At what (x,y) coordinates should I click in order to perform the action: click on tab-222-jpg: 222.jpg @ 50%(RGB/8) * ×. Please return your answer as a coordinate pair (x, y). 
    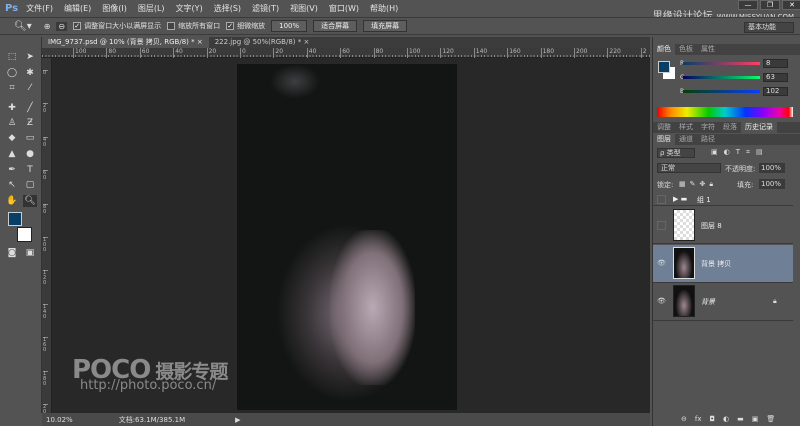
    Looking at the image, I should click on (262, 42).